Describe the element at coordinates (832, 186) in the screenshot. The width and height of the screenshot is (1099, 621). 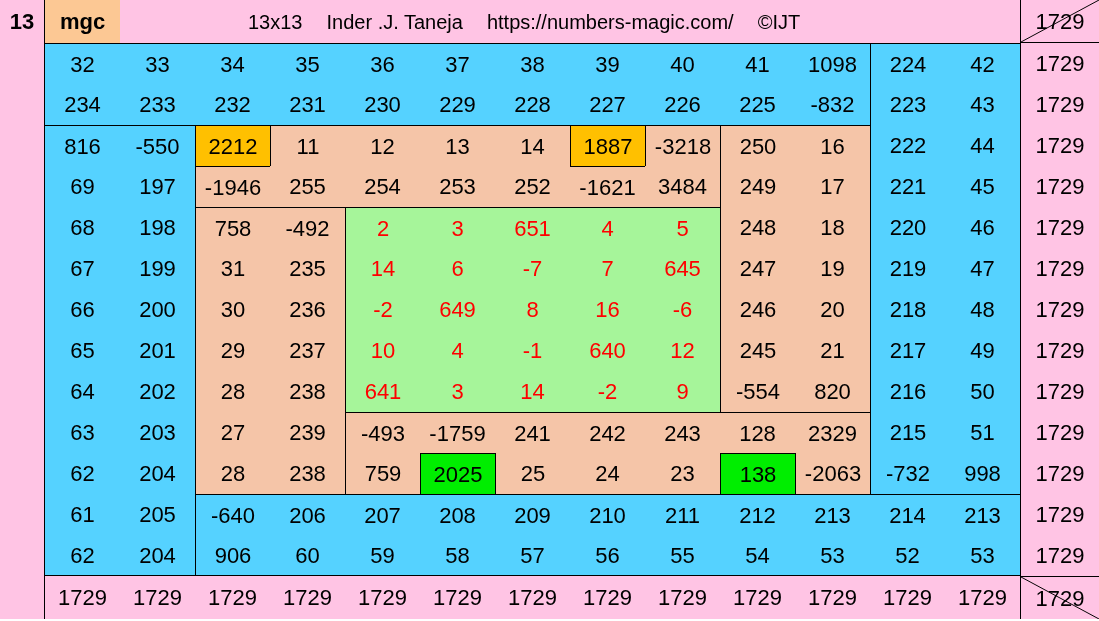
I see `table-cell: 17` at that location.